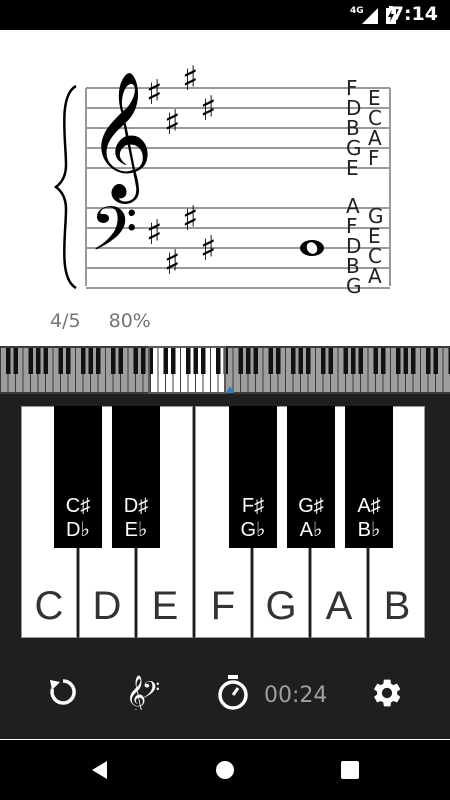 Image resolution: width=450 pixels, height=800 pixels. Describe the element at coordinates (114, 237) in the screenshot. I see `bass-clef-icon: 𝄢` at that location.